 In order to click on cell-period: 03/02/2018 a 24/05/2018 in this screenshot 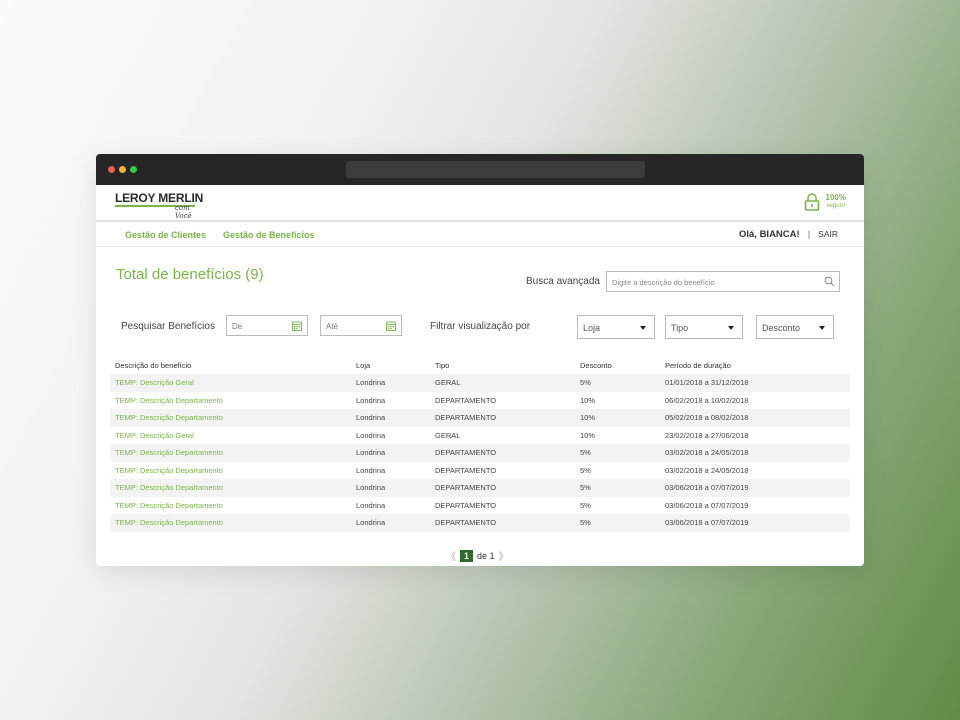, I will do `click(755, 453)`.